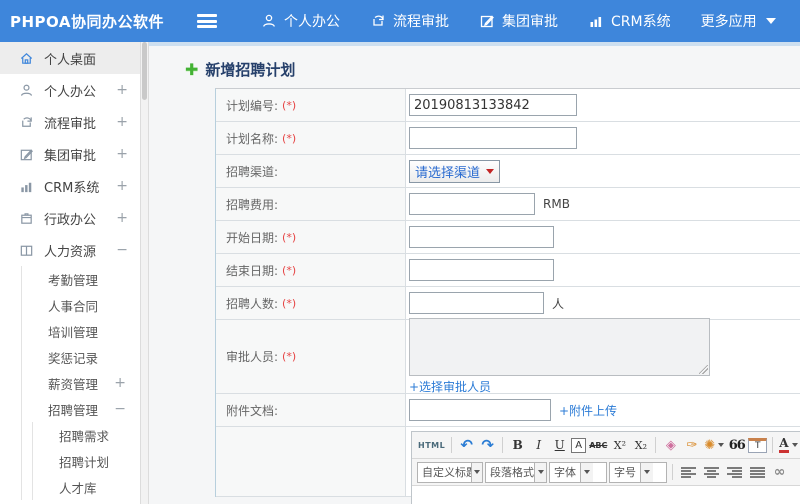  What do you see at coordinates (70, 58) in the screenshot?
I see `sidebar-item-desktop: 个人桌面` at bounding box center [70, 58].